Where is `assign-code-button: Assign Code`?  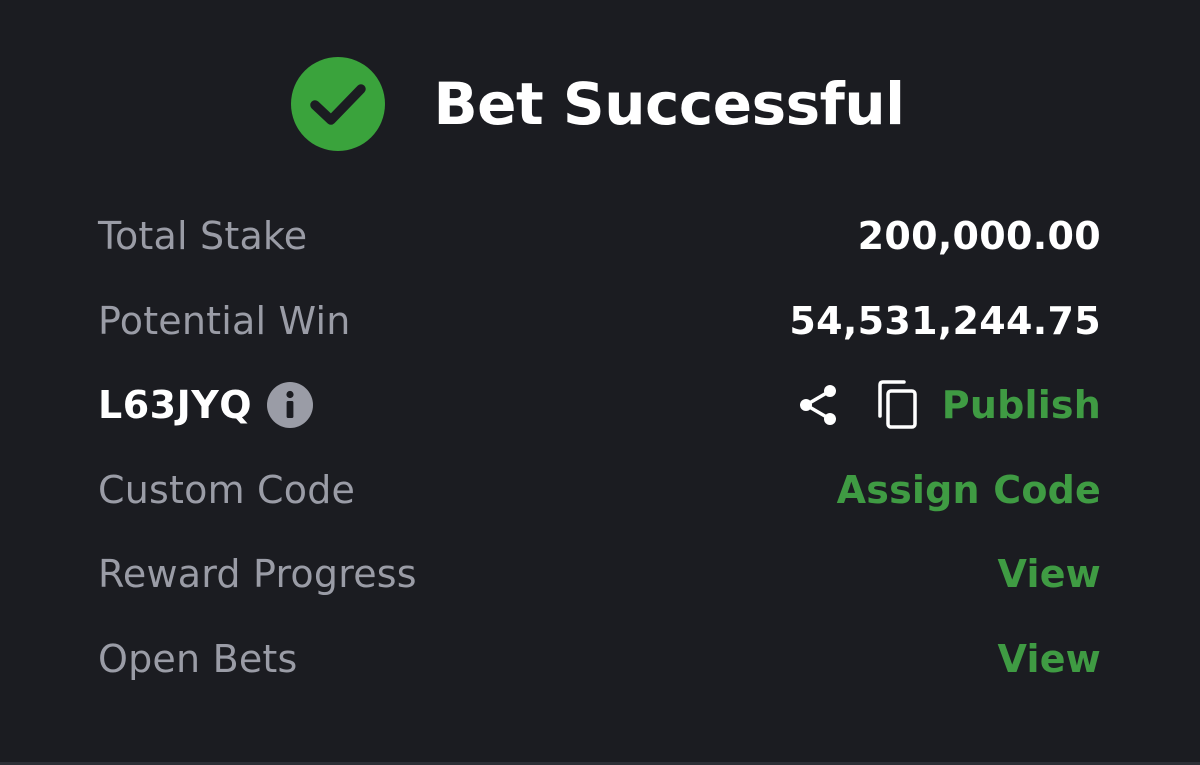 assign-code-button: Assign Code is located at coordinates (969, 490).